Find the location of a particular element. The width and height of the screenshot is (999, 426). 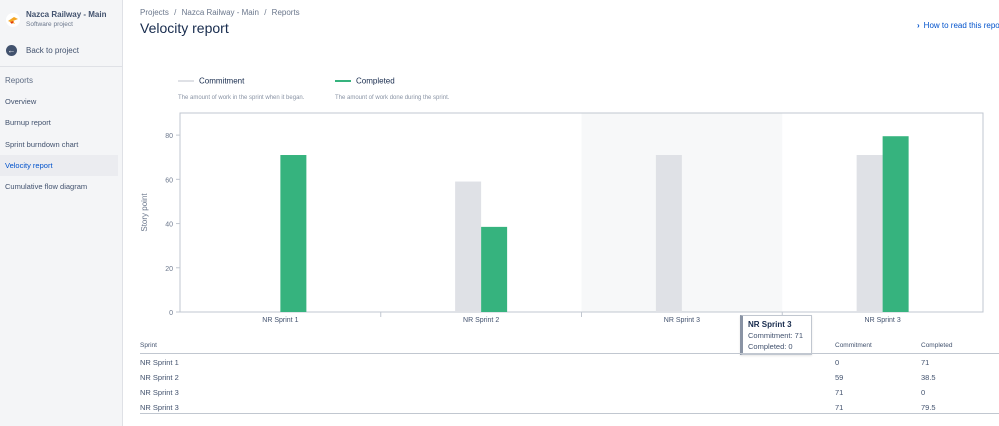

table-cell-sprint: NR Sprint 1 is located at coordinates (159, 362).